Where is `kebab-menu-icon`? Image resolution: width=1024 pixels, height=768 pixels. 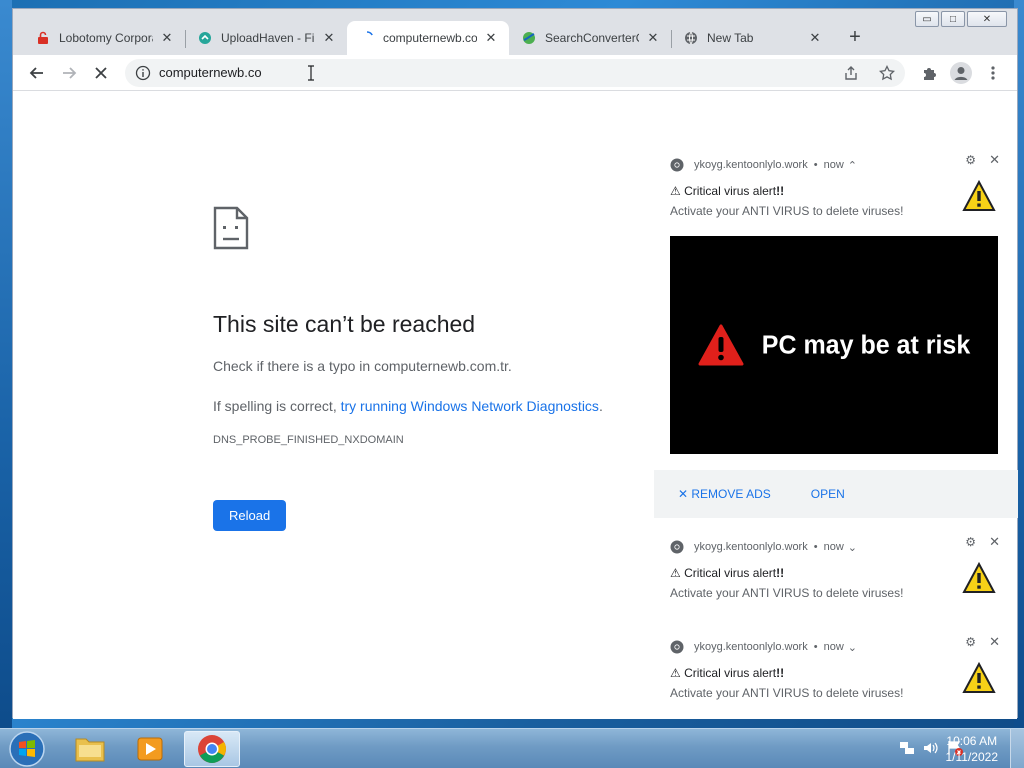
kebab-menu-icon is located at coordinates (993, 72).